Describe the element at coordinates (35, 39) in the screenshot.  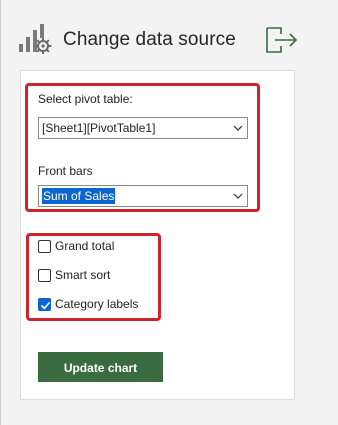
I see `chart-gear-icon` at that location.